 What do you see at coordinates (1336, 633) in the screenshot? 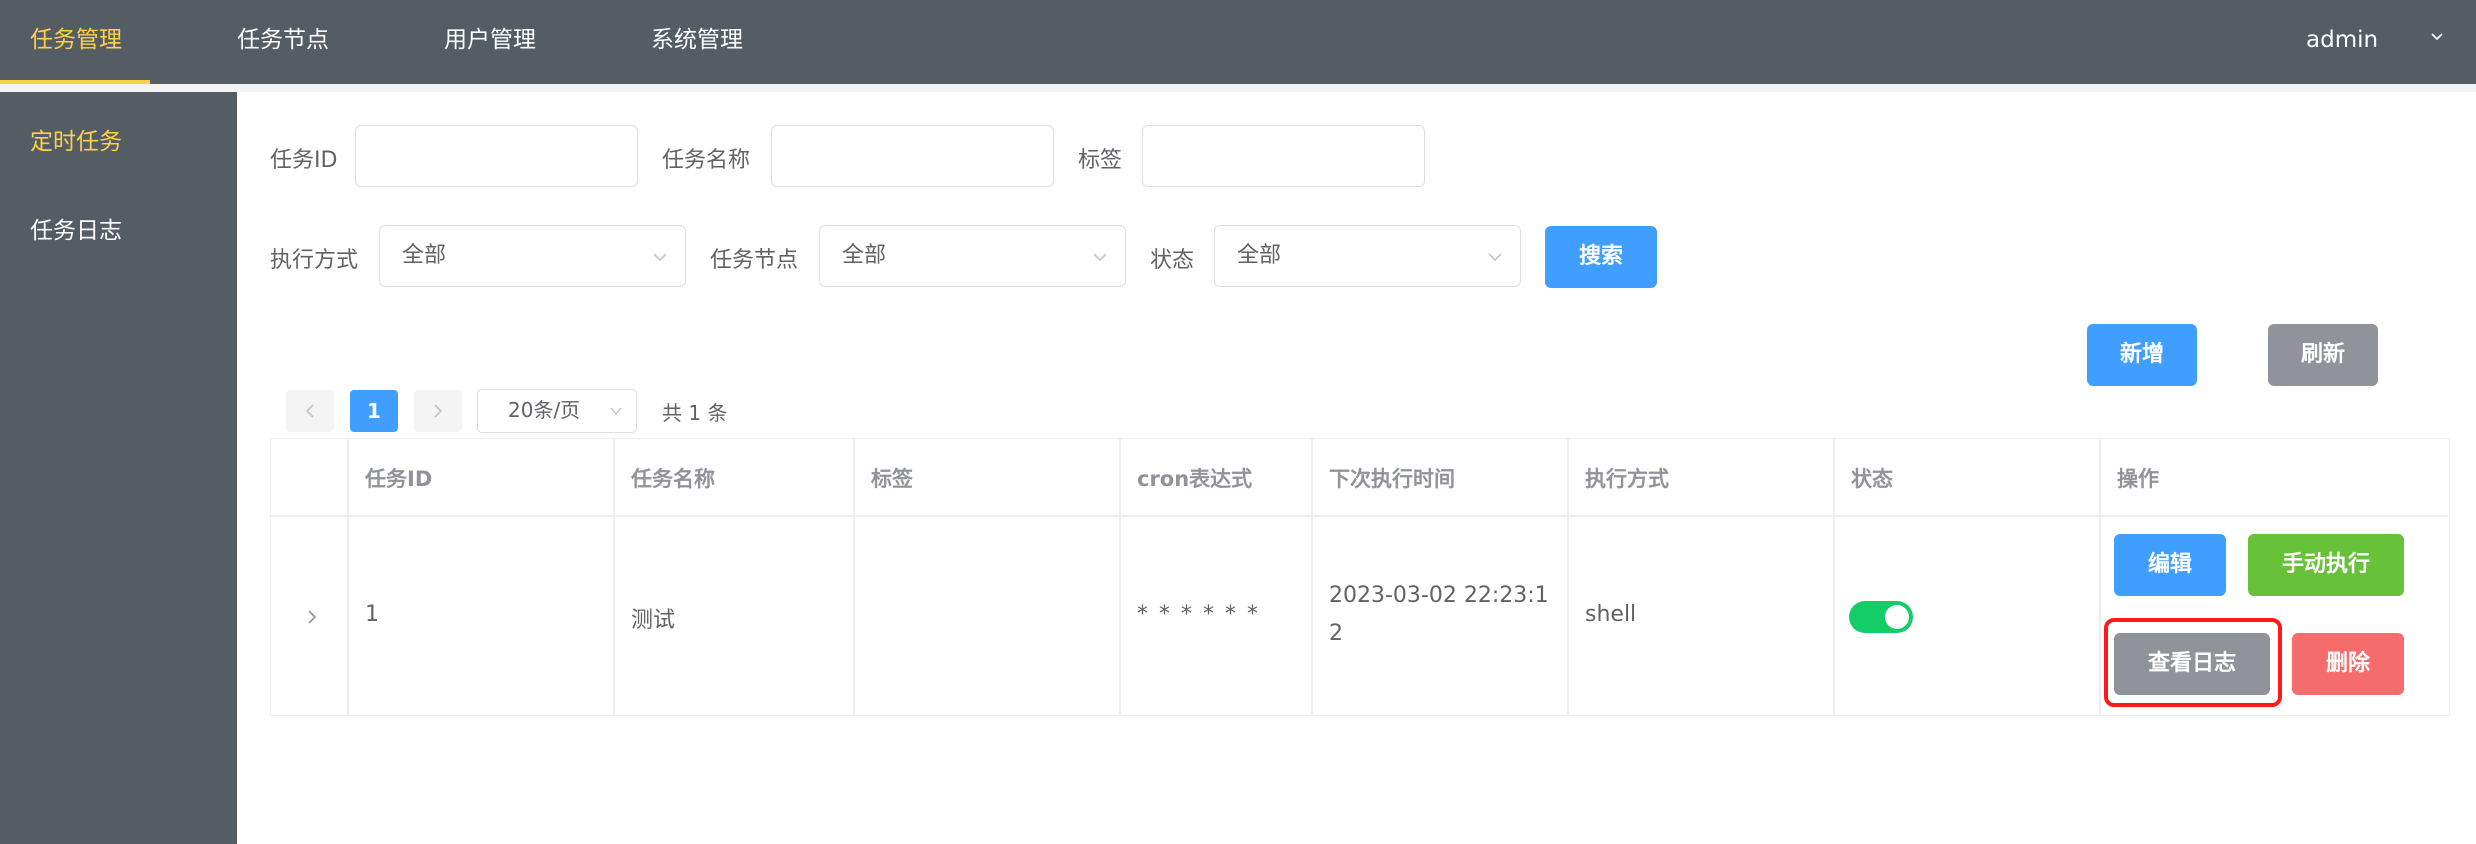
I see `cell-next-run-time-line2: 2` at bounding box center [1336, 633].